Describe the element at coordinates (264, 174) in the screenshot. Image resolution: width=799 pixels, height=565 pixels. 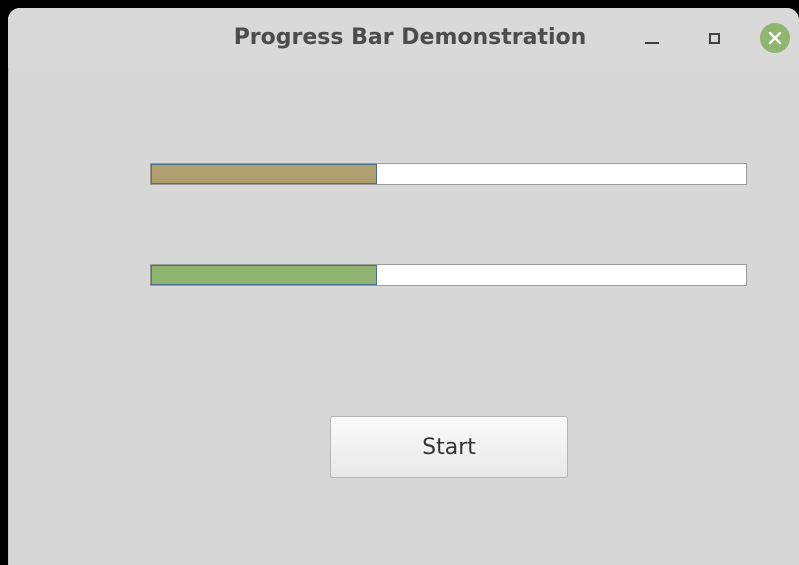
I see `progress-bar-1-fill` at that location.